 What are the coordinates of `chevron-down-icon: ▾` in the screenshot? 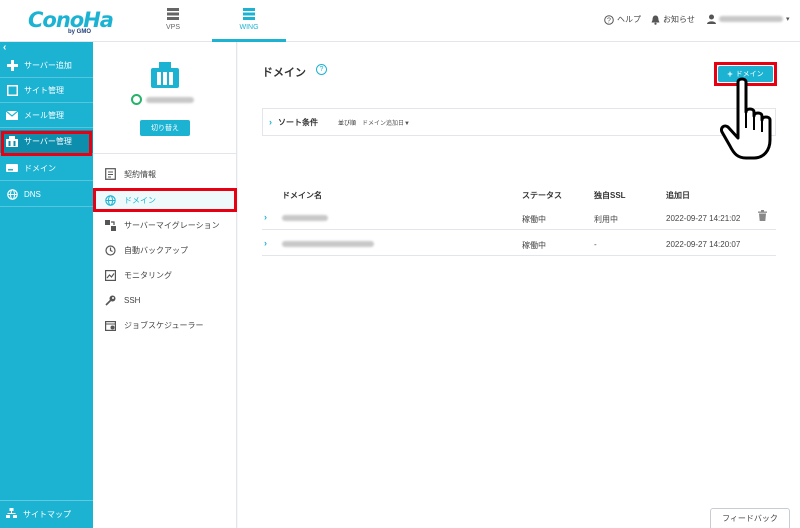 It's located at (788, 19).